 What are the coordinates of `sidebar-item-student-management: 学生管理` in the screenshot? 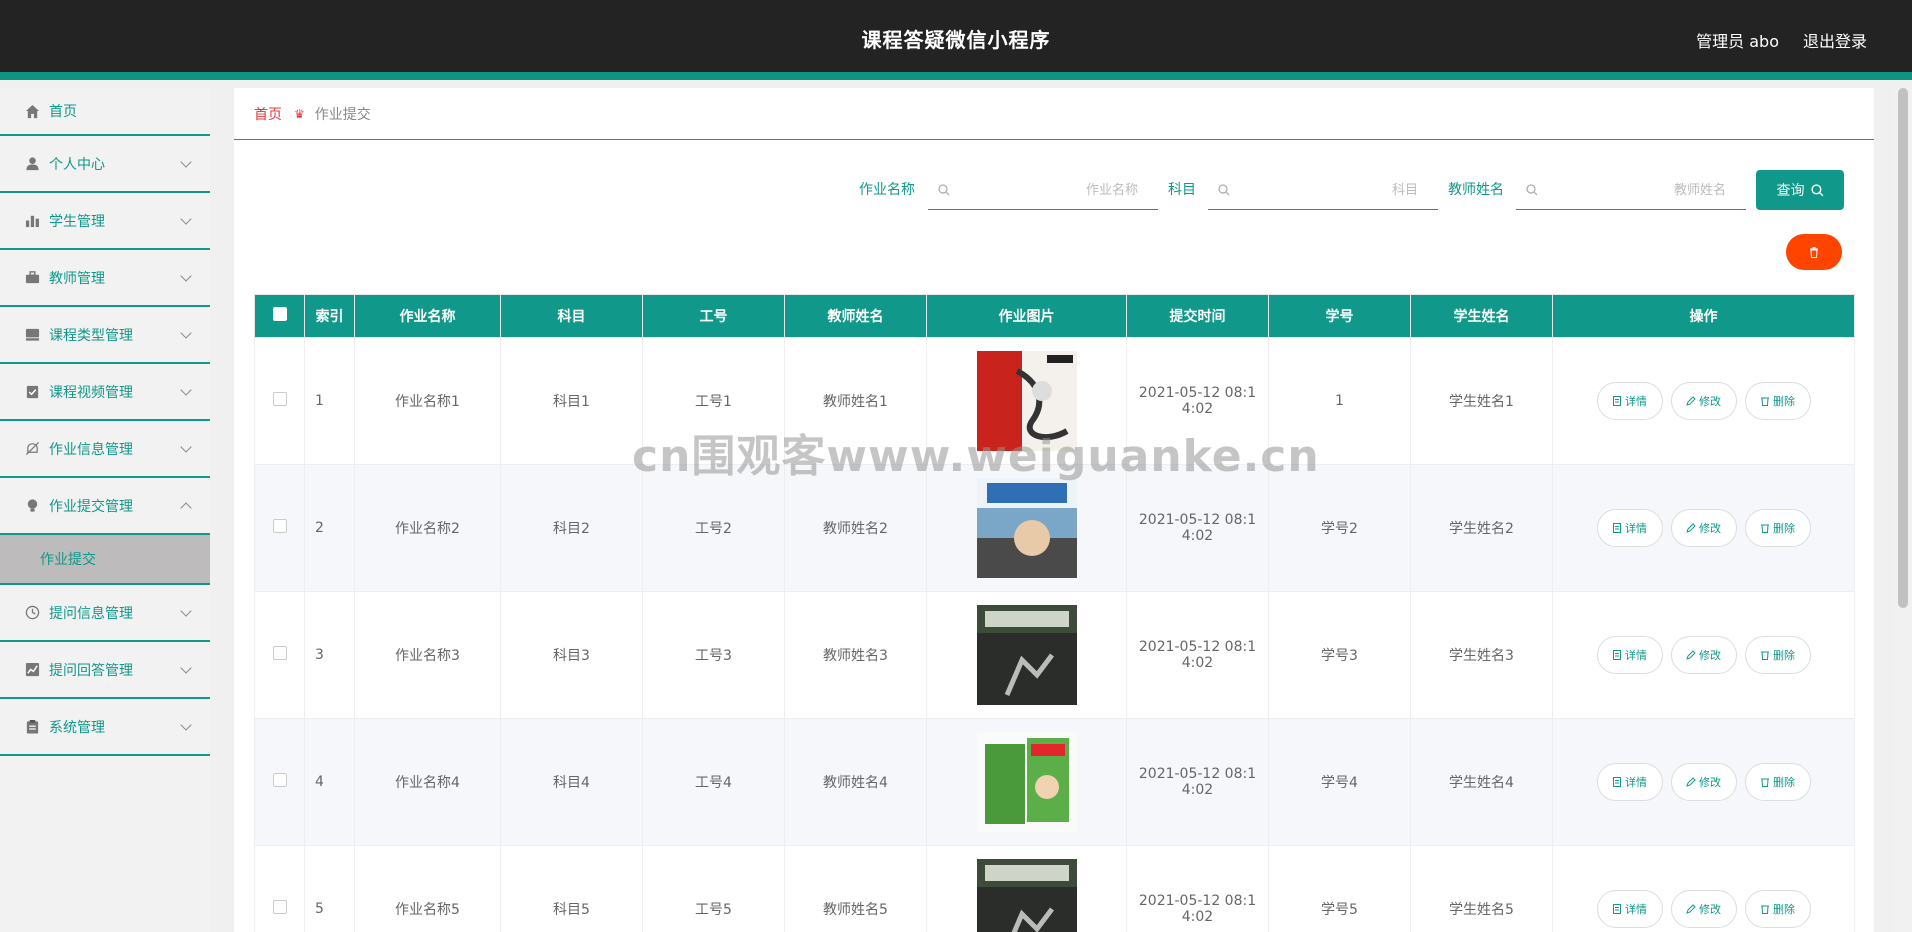 It's located at (105, 221).